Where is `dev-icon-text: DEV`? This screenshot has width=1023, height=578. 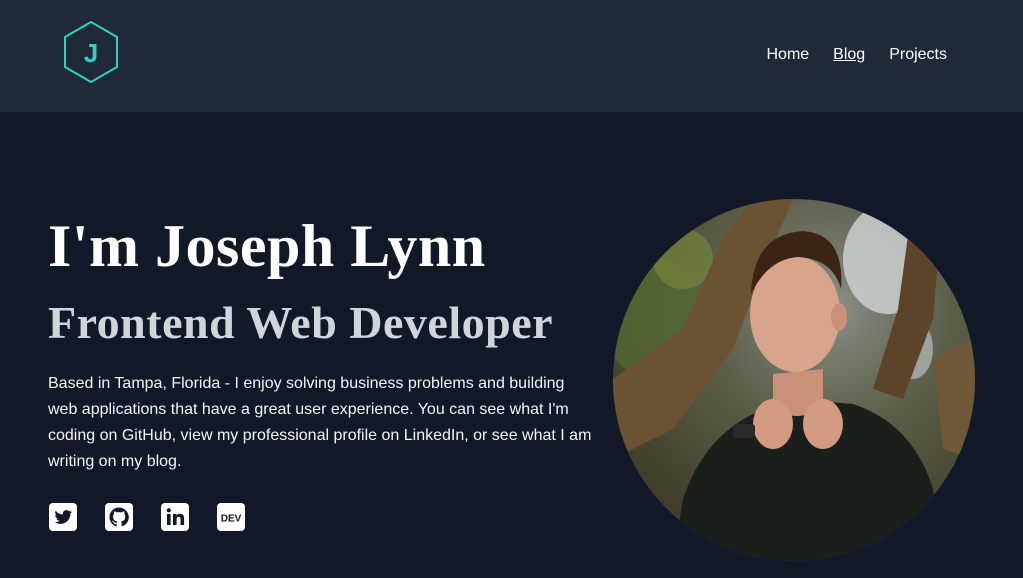 dev-icon-text: DEV is located at coordinates (231, 519).